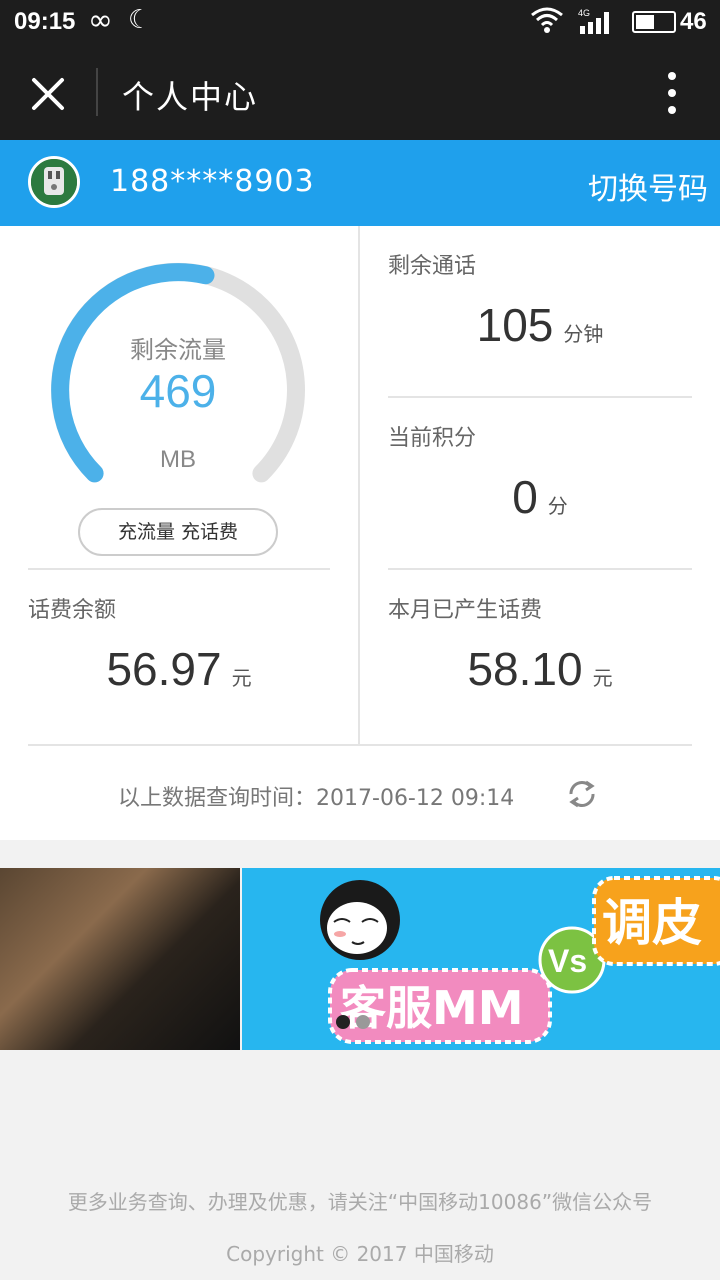  I want to click on banner-text-right: 调皮, so click(652, 923).